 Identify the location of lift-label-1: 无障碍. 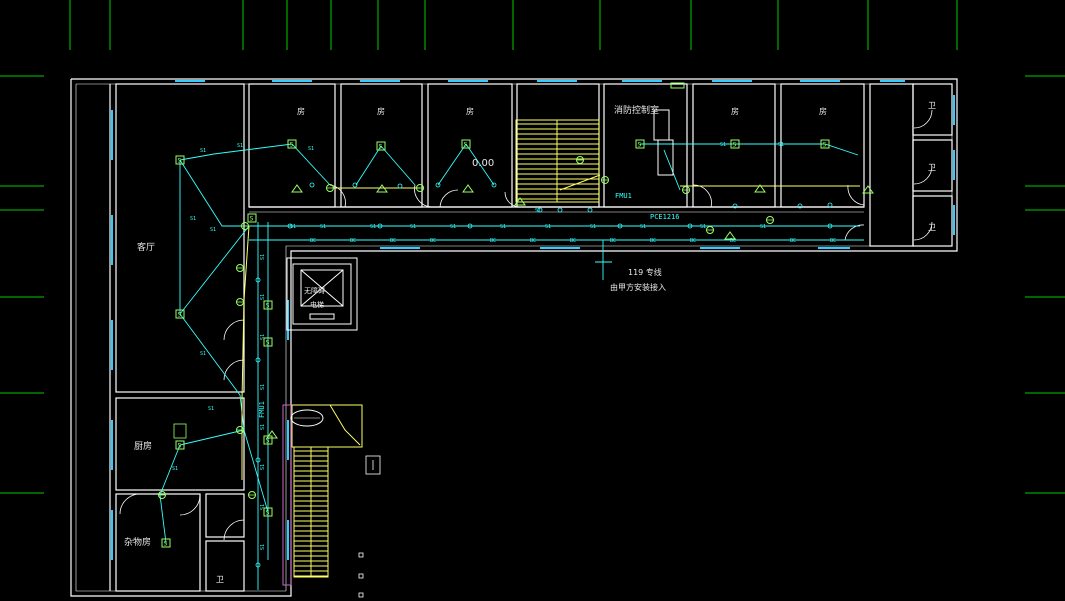
(314, 290).